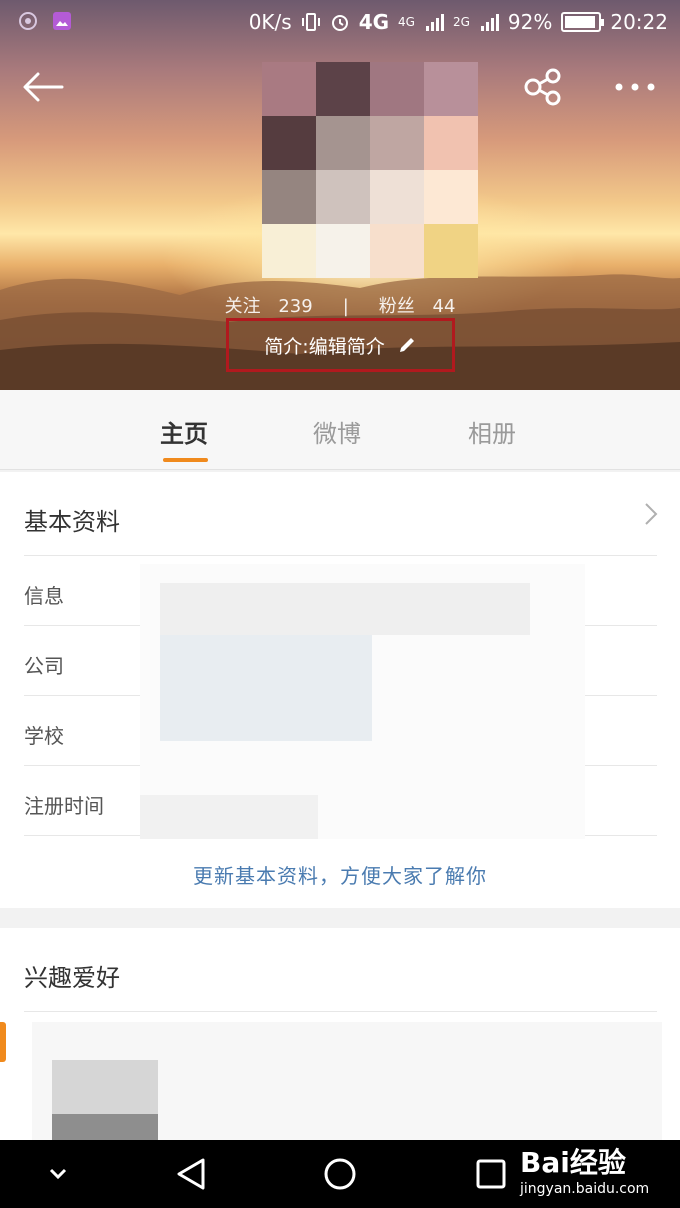  I want to click on alarm-icon, so click(339, 23).